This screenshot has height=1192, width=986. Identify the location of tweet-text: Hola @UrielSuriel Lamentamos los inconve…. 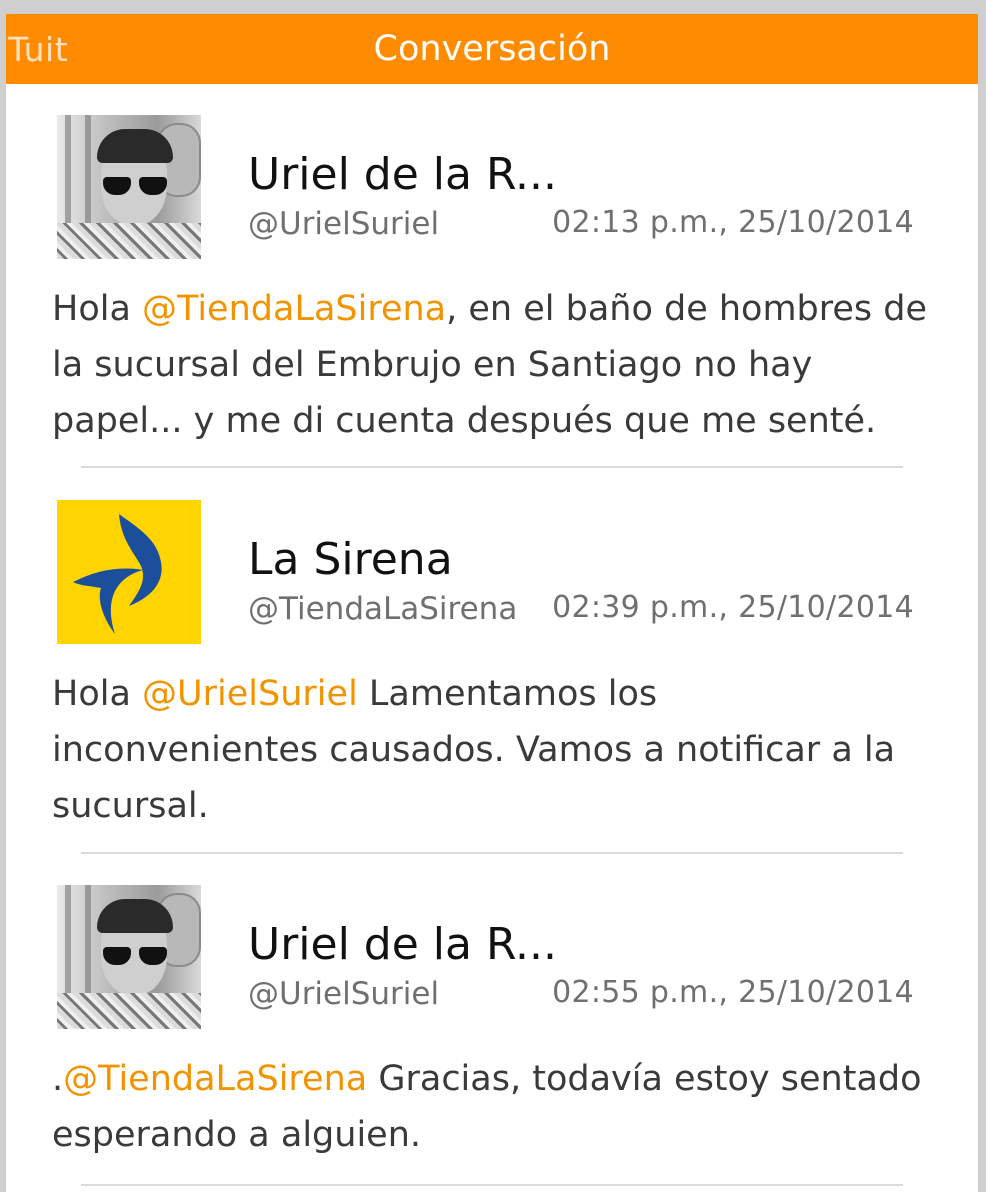
(492, 750).